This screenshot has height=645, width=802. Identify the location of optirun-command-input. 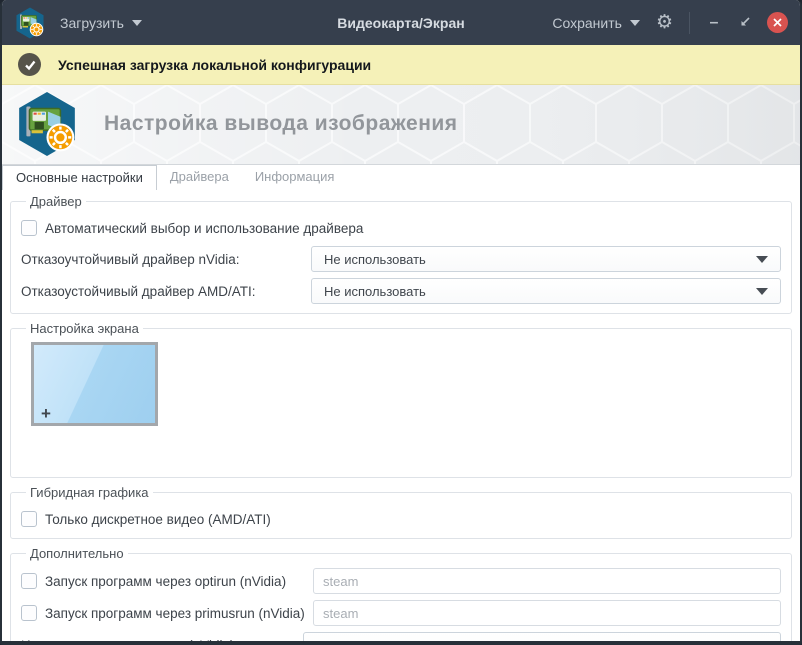
(547, 581).